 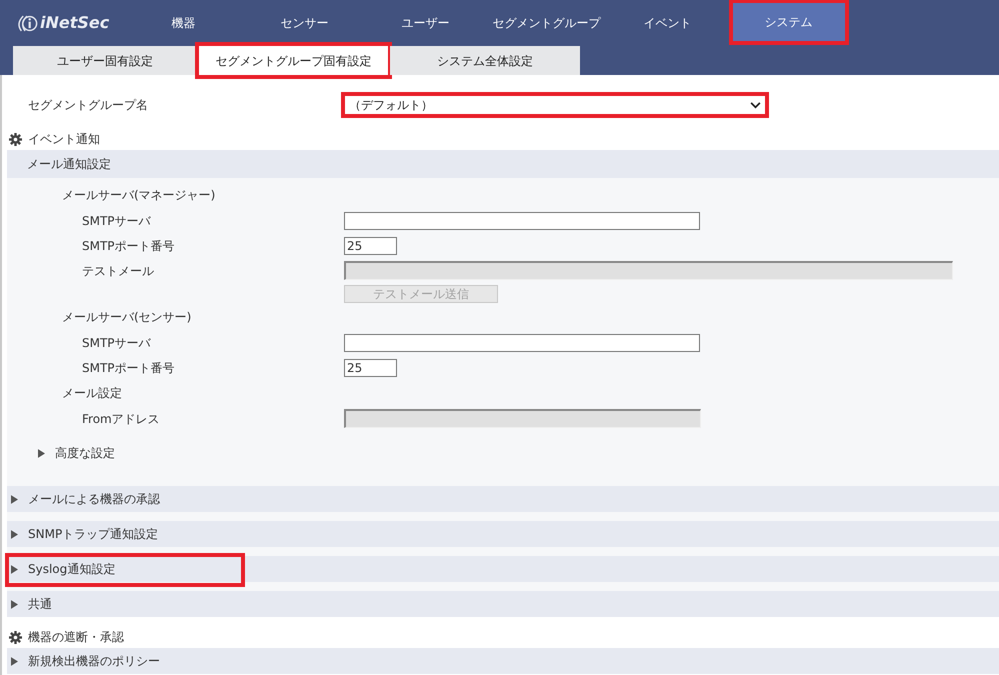 I want to click on field-label: Fromアドレス, so click(x=121, y=419).